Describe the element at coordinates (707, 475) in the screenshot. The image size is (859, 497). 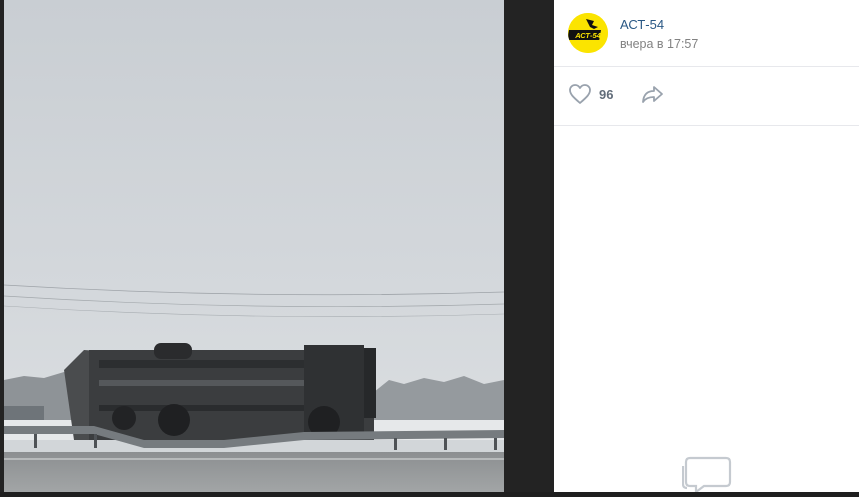
I see `comment-bubble-icon` at that location.